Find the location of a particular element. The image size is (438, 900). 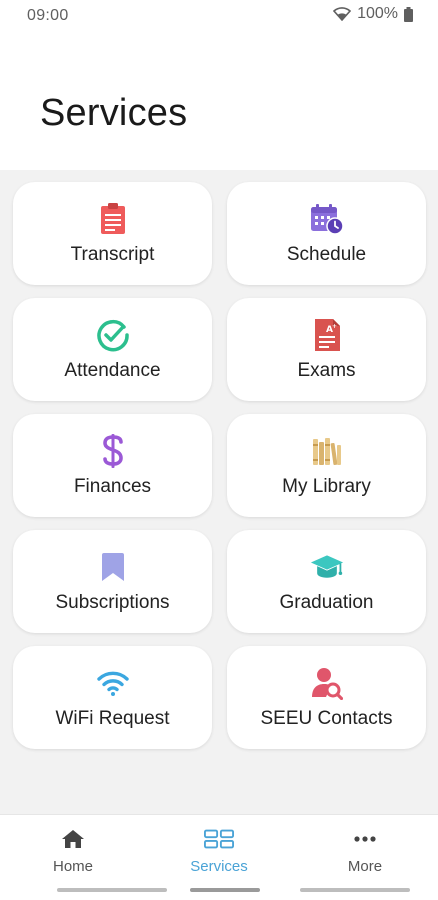

service-card-transcript: Transcript is located at coordinates (112, 233).